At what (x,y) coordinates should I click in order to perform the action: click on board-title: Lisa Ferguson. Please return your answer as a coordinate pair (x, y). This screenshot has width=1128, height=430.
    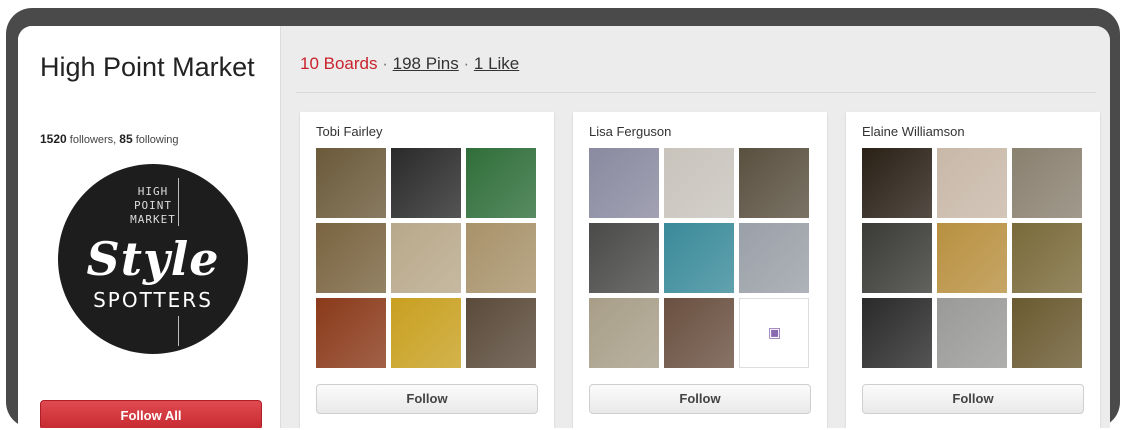
    Looking at the image, I should click on (630, 131).